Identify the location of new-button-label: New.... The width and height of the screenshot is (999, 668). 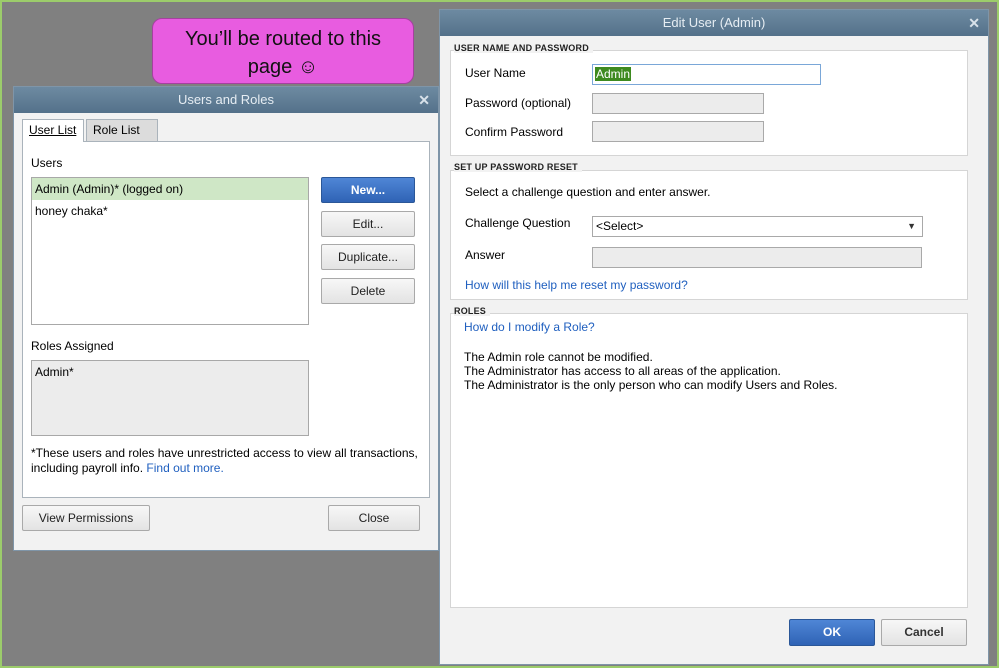
(368, 190).